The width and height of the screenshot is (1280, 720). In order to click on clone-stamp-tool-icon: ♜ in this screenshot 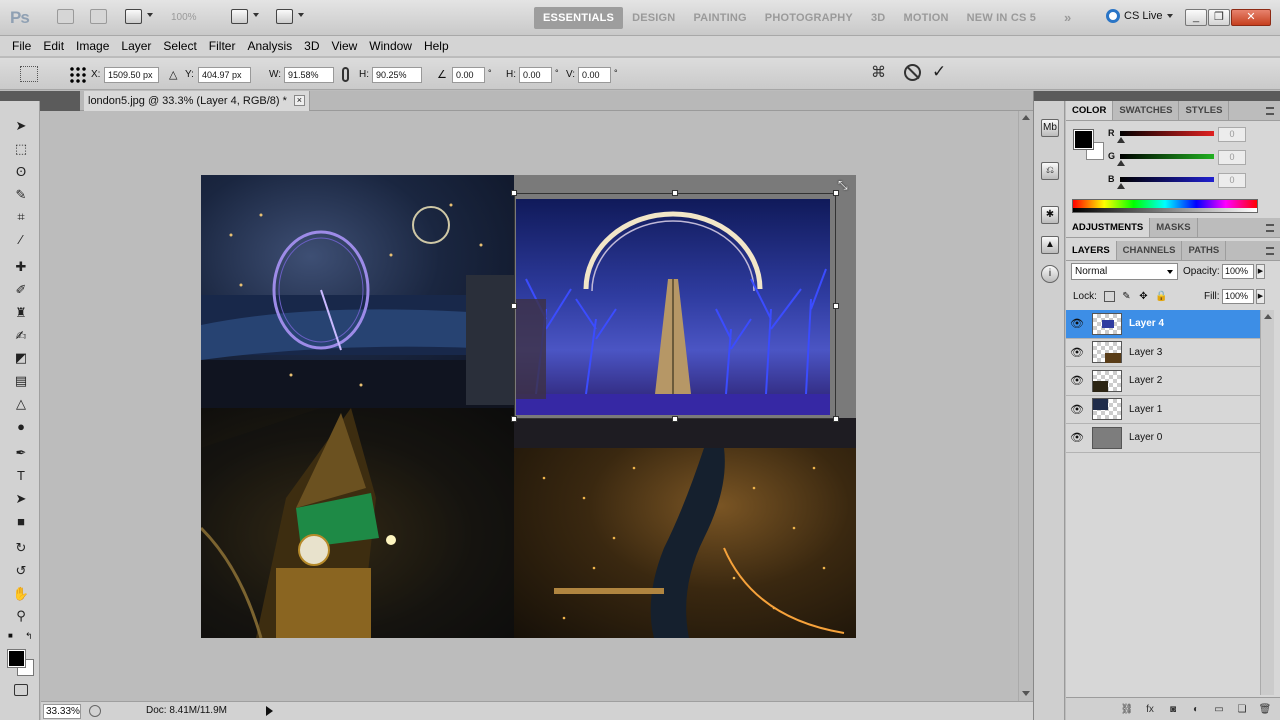, I will do `click(21, 313)`.